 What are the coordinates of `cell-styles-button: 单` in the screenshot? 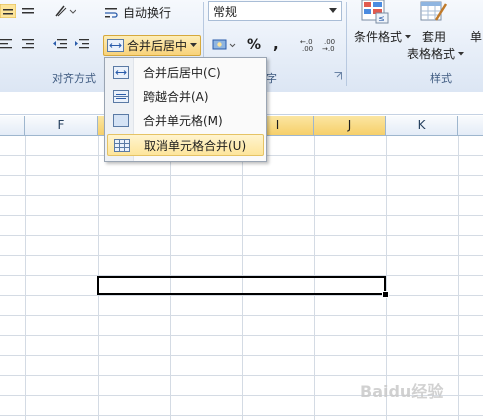 It's located at (476, 36).